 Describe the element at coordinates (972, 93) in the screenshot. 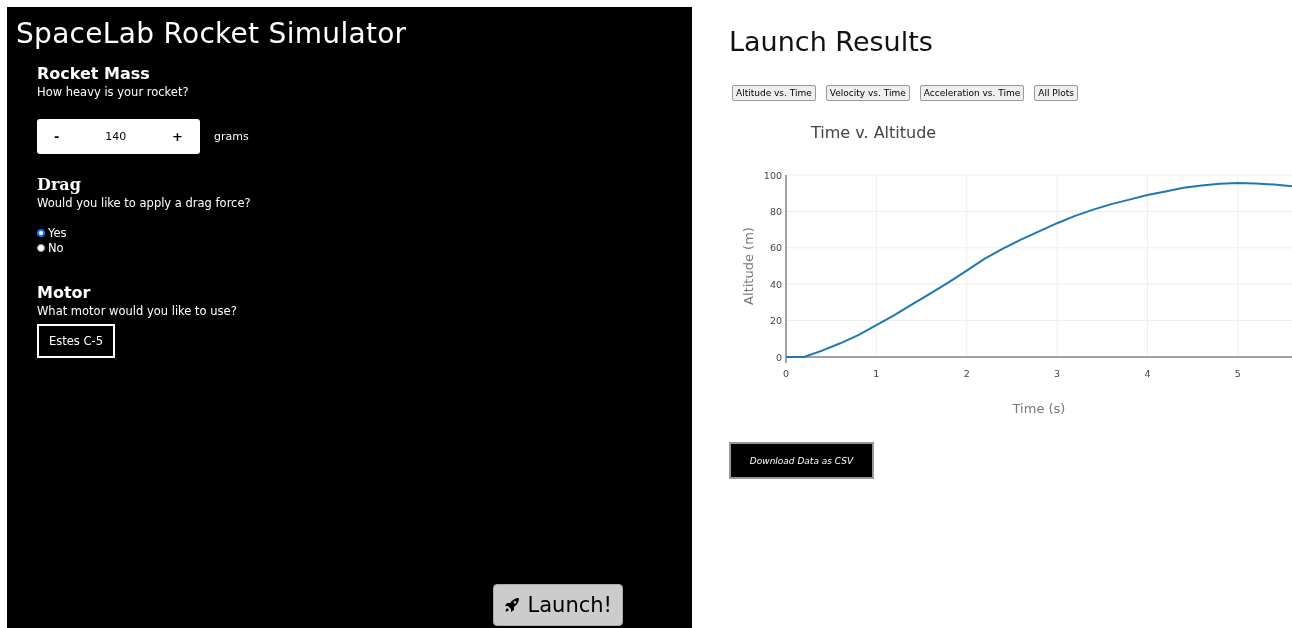

I see `plot-button: Acceleration vs. Time` at that location.